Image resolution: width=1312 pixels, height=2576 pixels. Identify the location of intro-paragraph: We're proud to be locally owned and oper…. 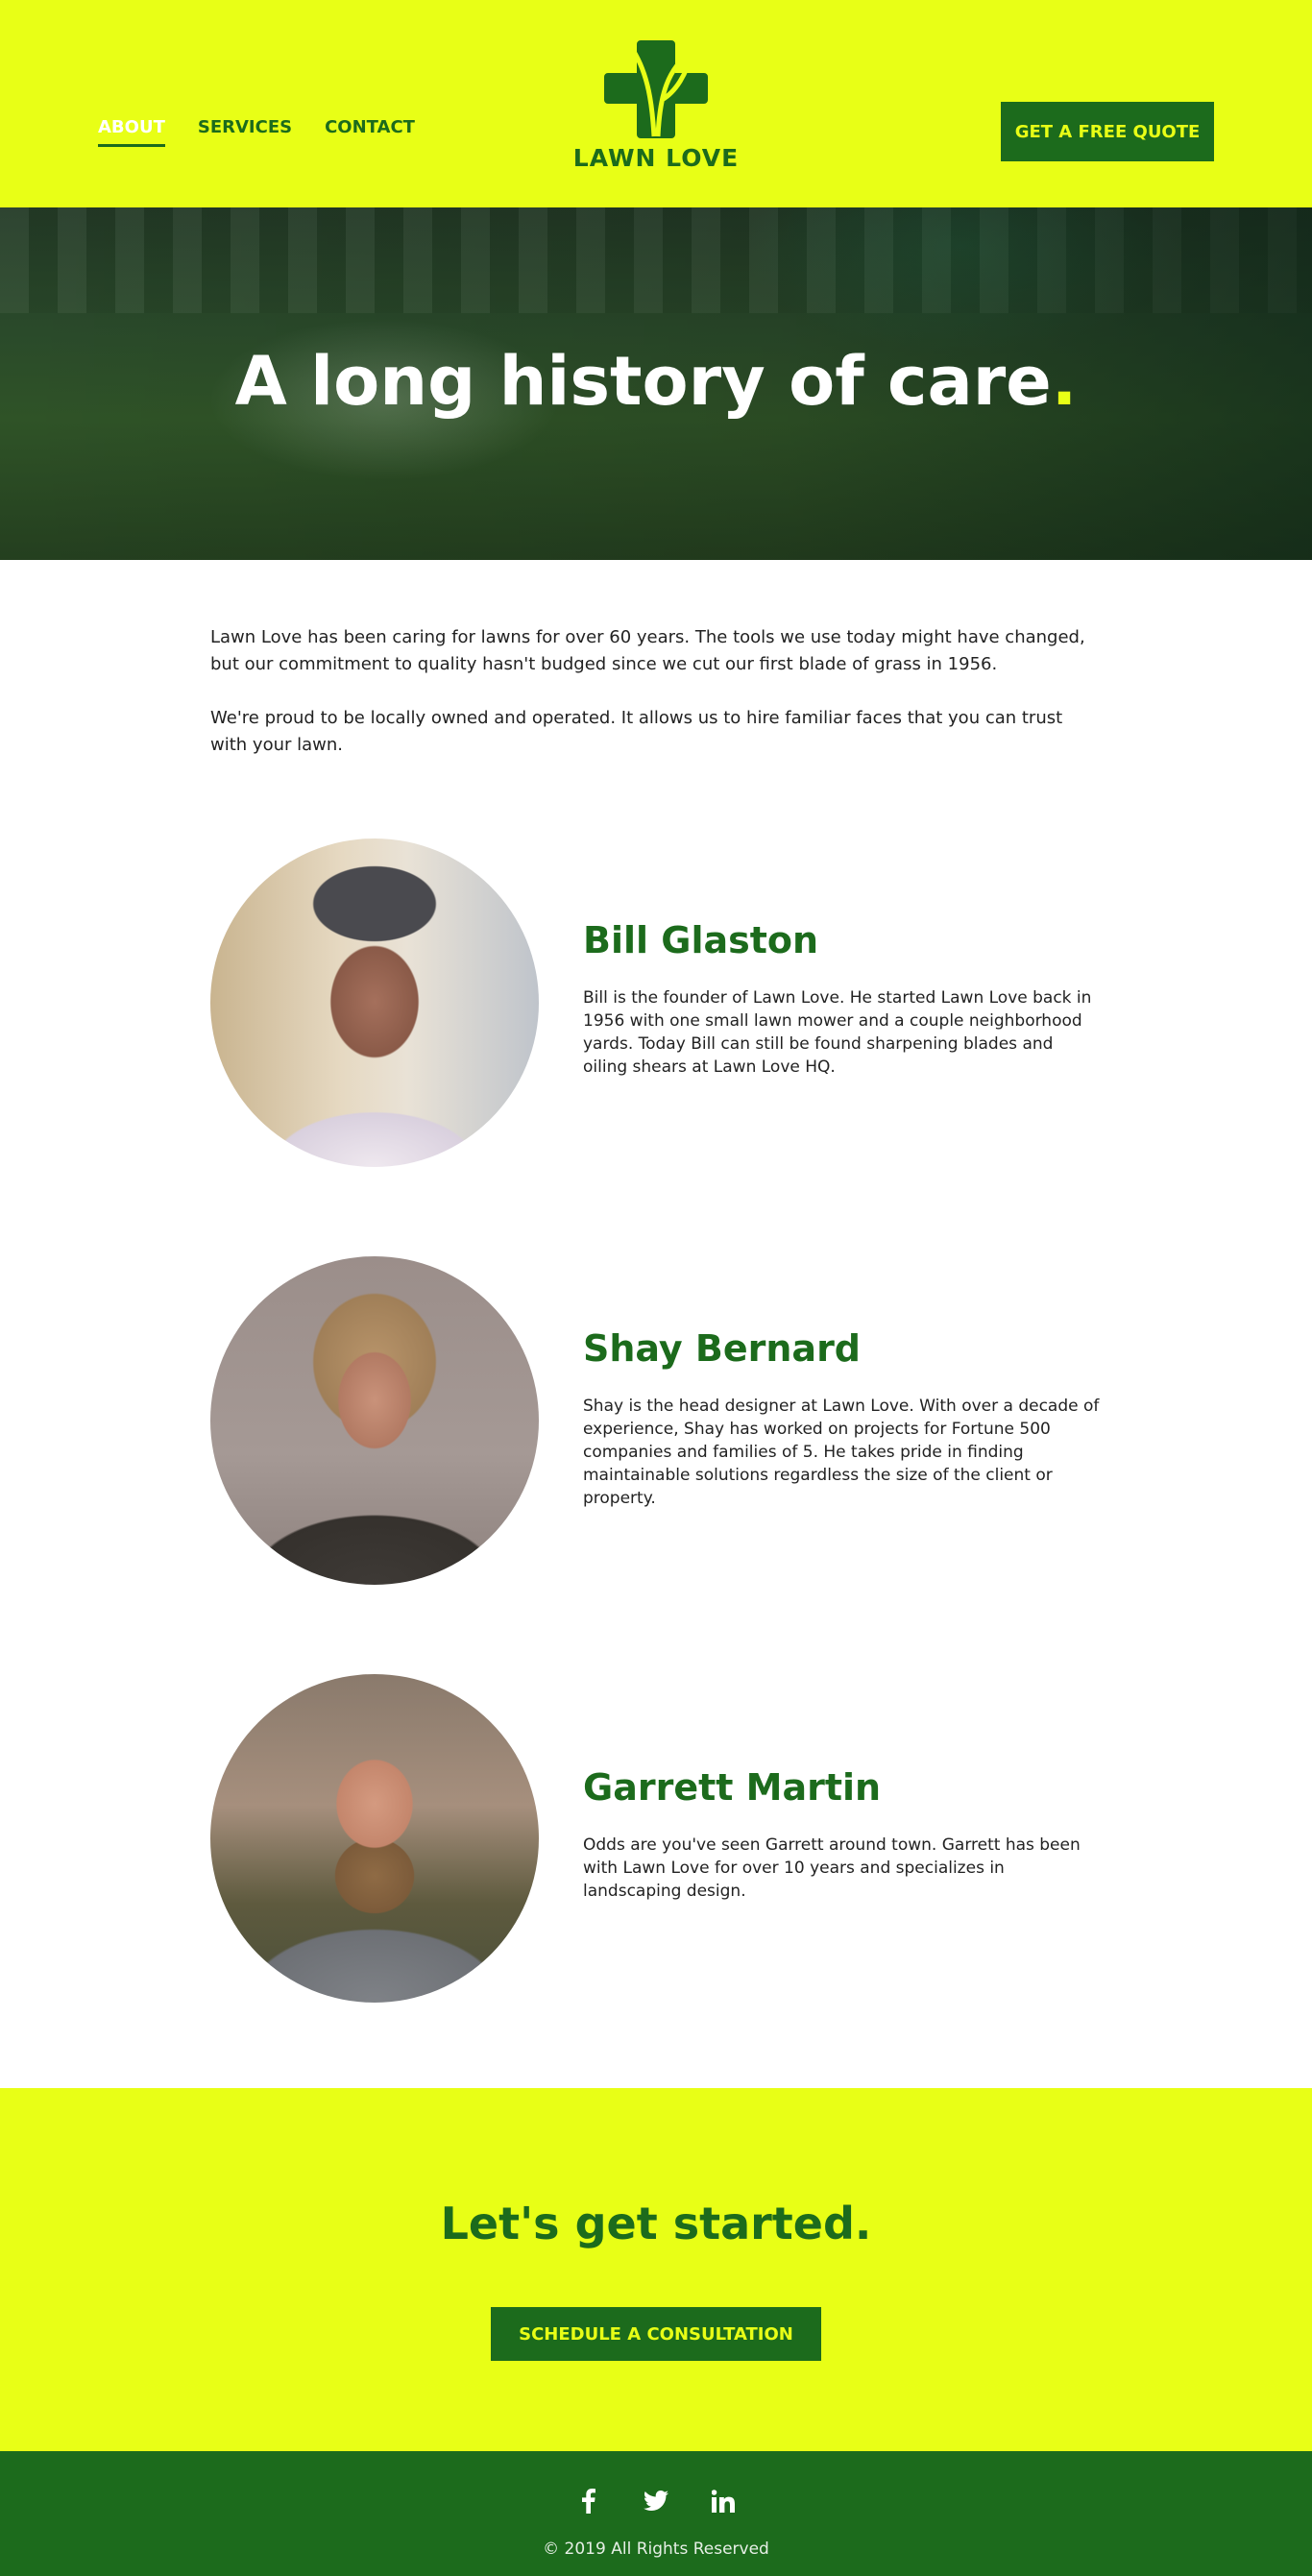
(636, 731).